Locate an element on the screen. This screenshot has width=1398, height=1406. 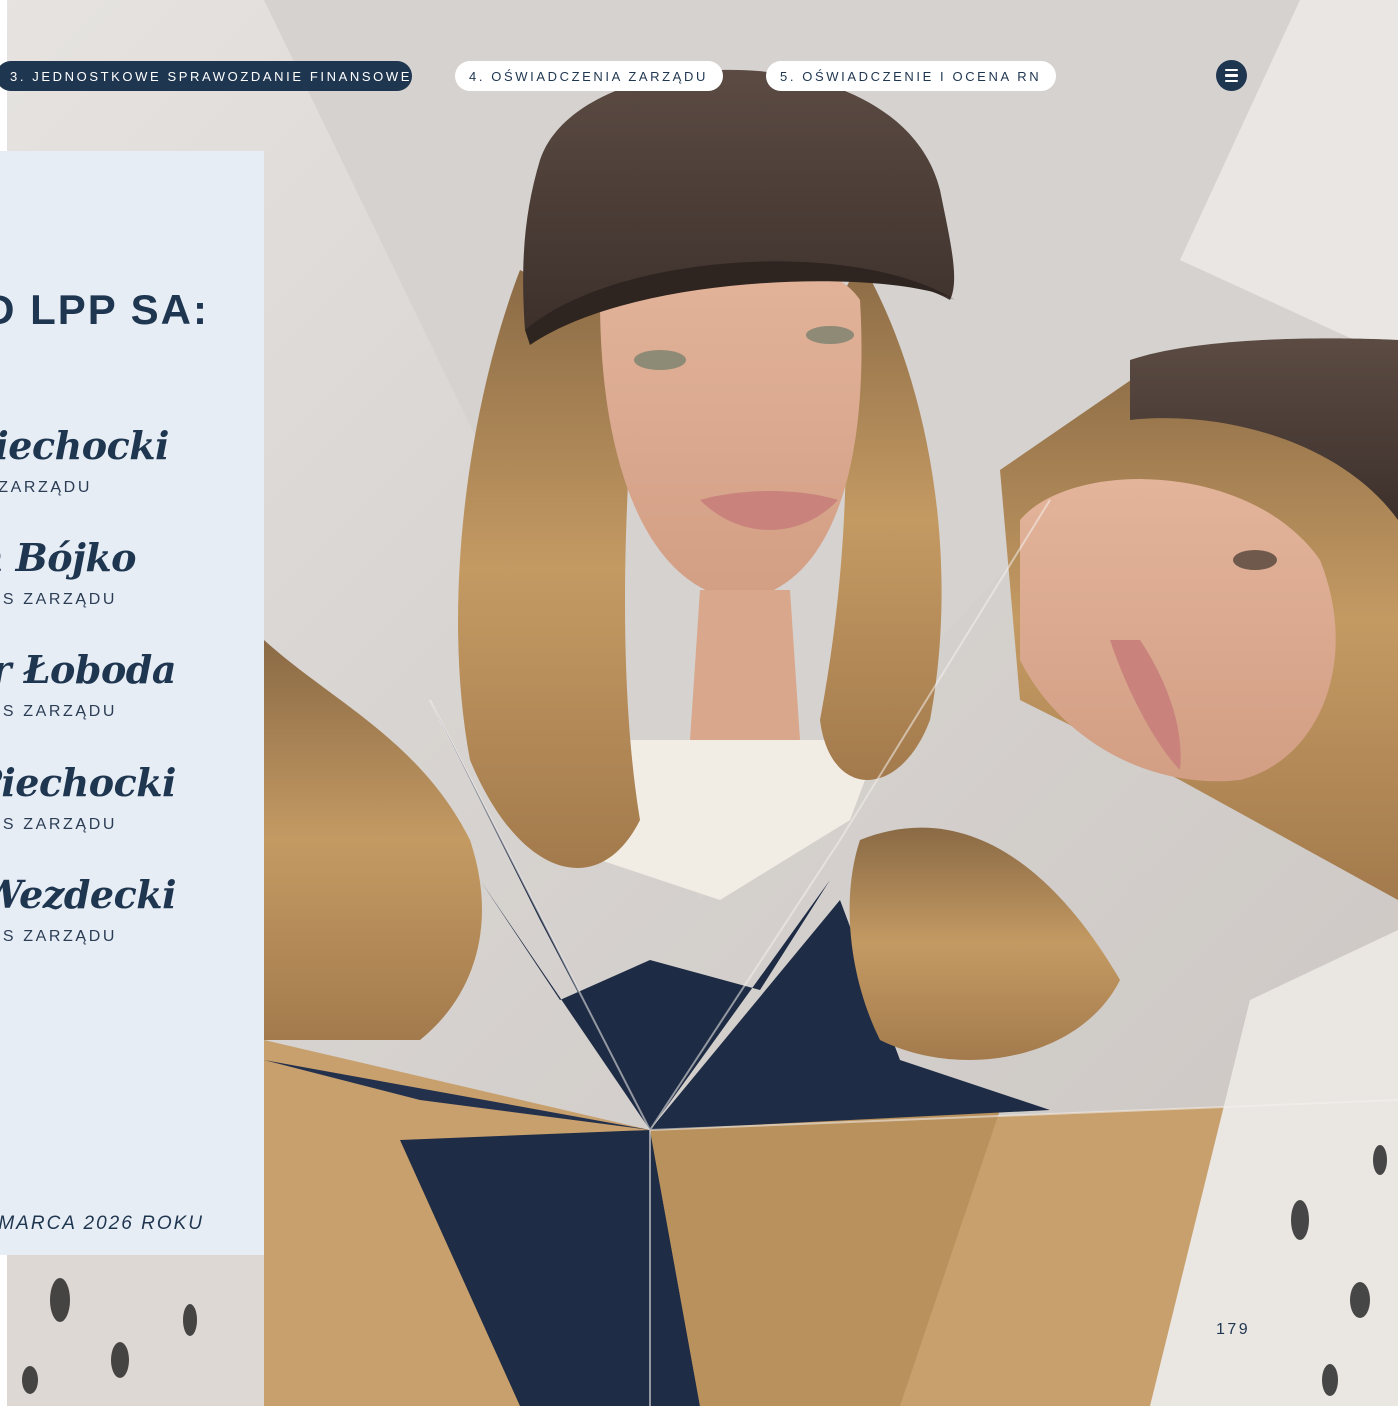
signing-date: MARCA 2026 ROKU is located at coordinates (102, 1223).